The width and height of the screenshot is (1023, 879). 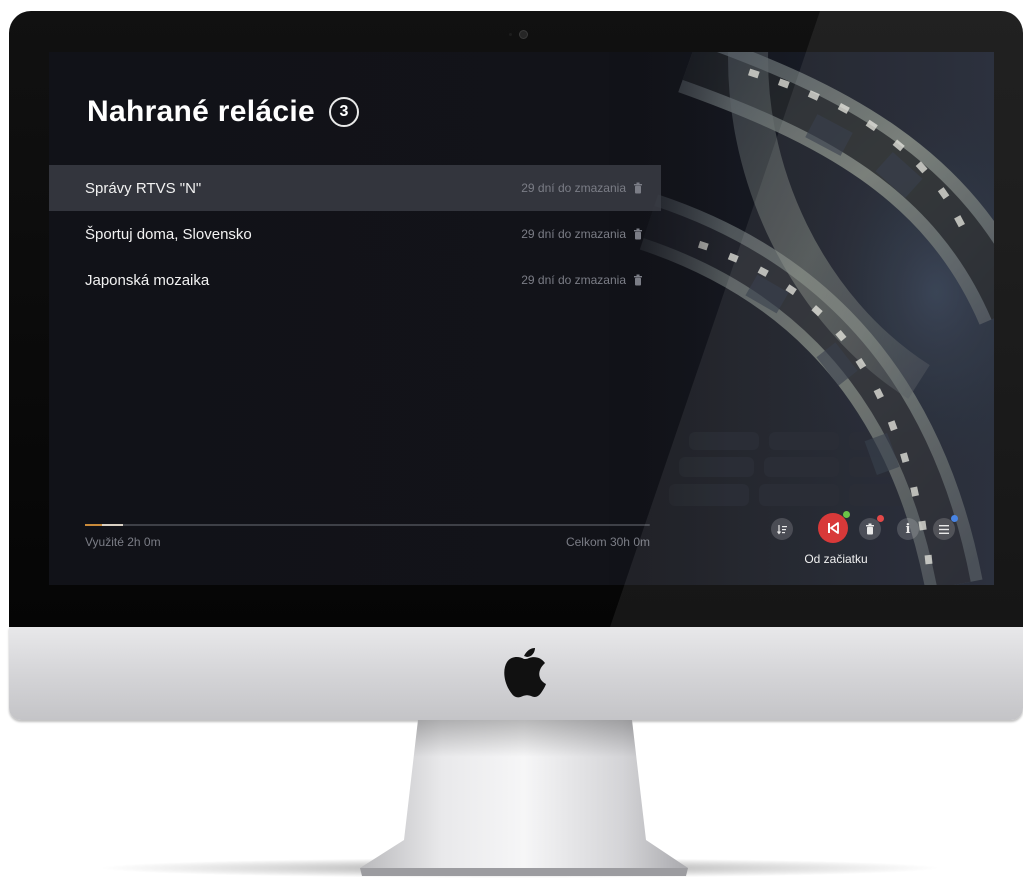 What do you see at coordinates (201, 111) in the screenshot?
I see `page-title: Nahrané relácie` at bounding box center [201, 111].